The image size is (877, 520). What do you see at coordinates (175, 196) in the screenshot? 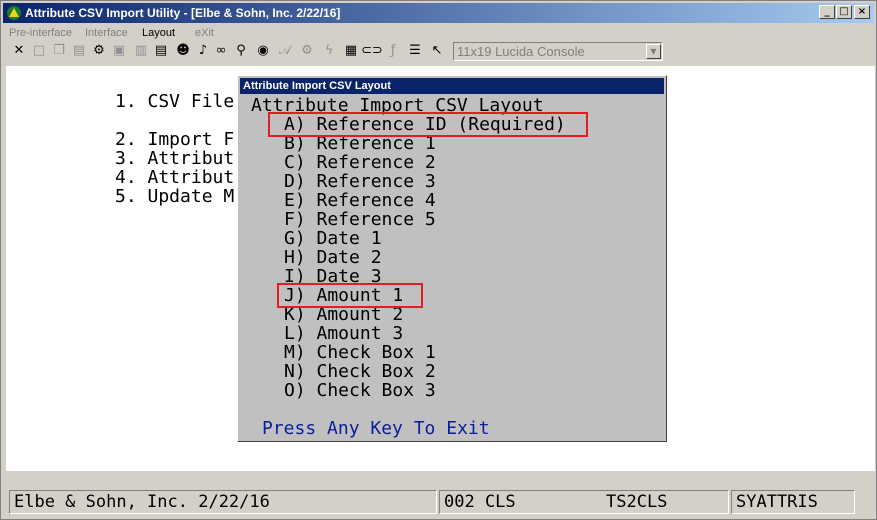
I see `main-menu-item-5: 5. Update M` at bounding box center [175, 196].